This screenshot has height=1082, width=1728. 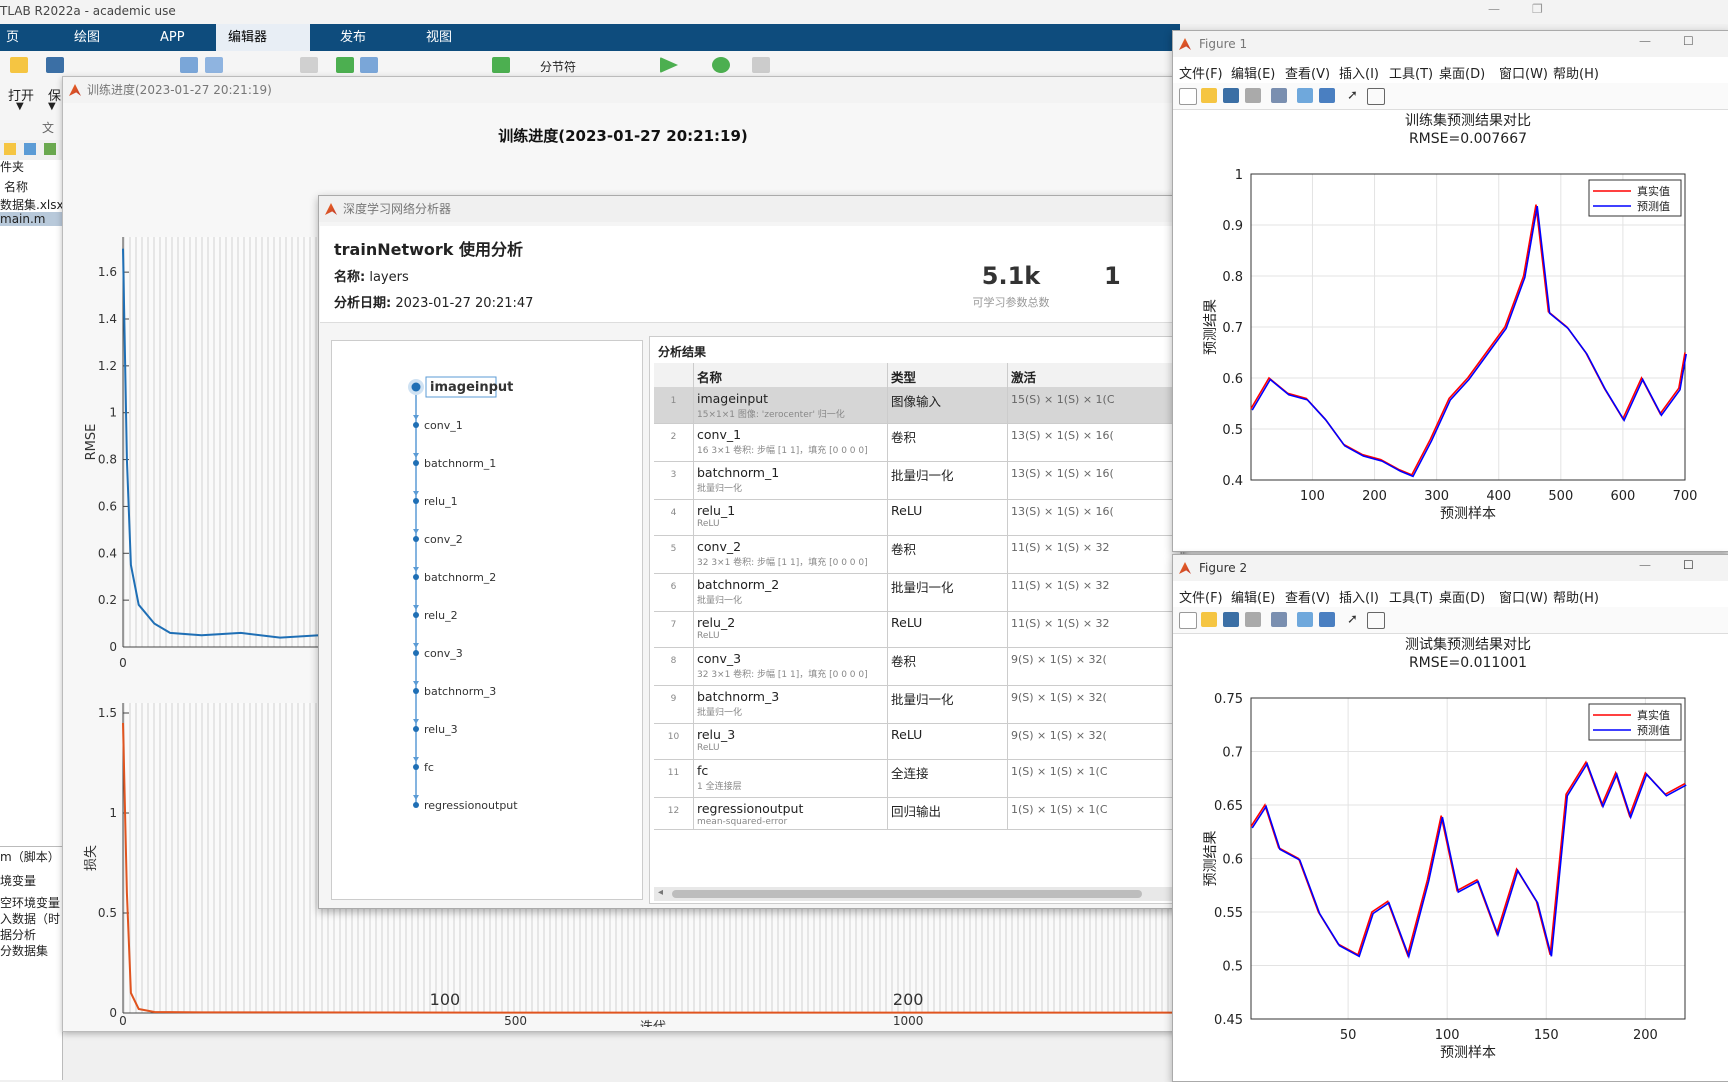 What do you see at coordinates (721, 65) in the screenshot?
I see `step-icon` at bounding box center [721, 65].